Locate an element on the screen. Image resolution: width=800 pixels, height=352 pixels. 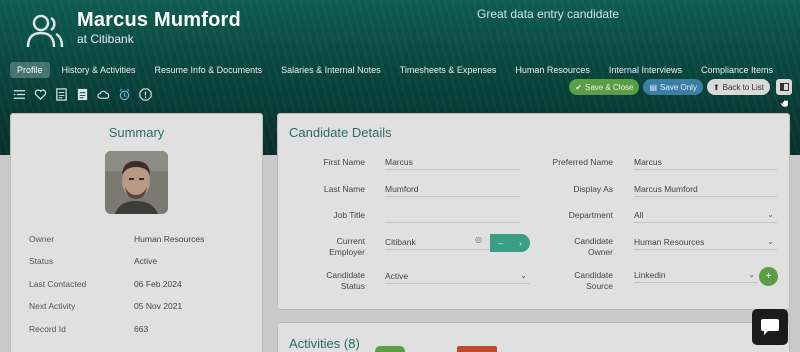
back-to-list-button: ⬆ Back to List is located at coordinates (738, 87).